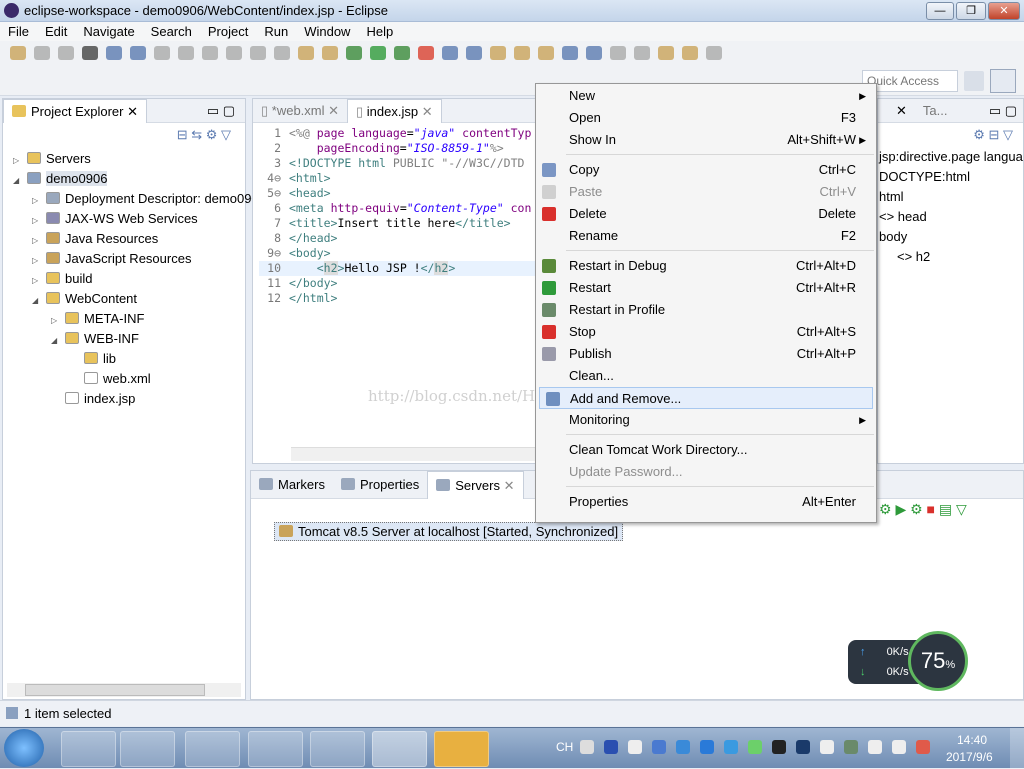 The image size is (1024, 769). Describe the element at coordinates (951, 157) in the screenshot. I see `outline-item: jsp:directive.page langua` at that location.